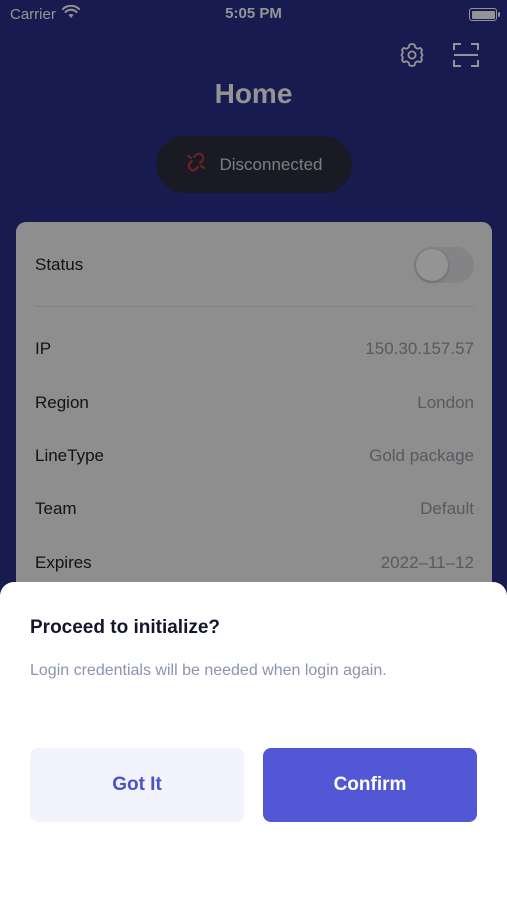 The image size is (507, 900). Describe the element at coordinates (370, 785) in the screenshot. I see `confirm-button: Confirm` at that location.